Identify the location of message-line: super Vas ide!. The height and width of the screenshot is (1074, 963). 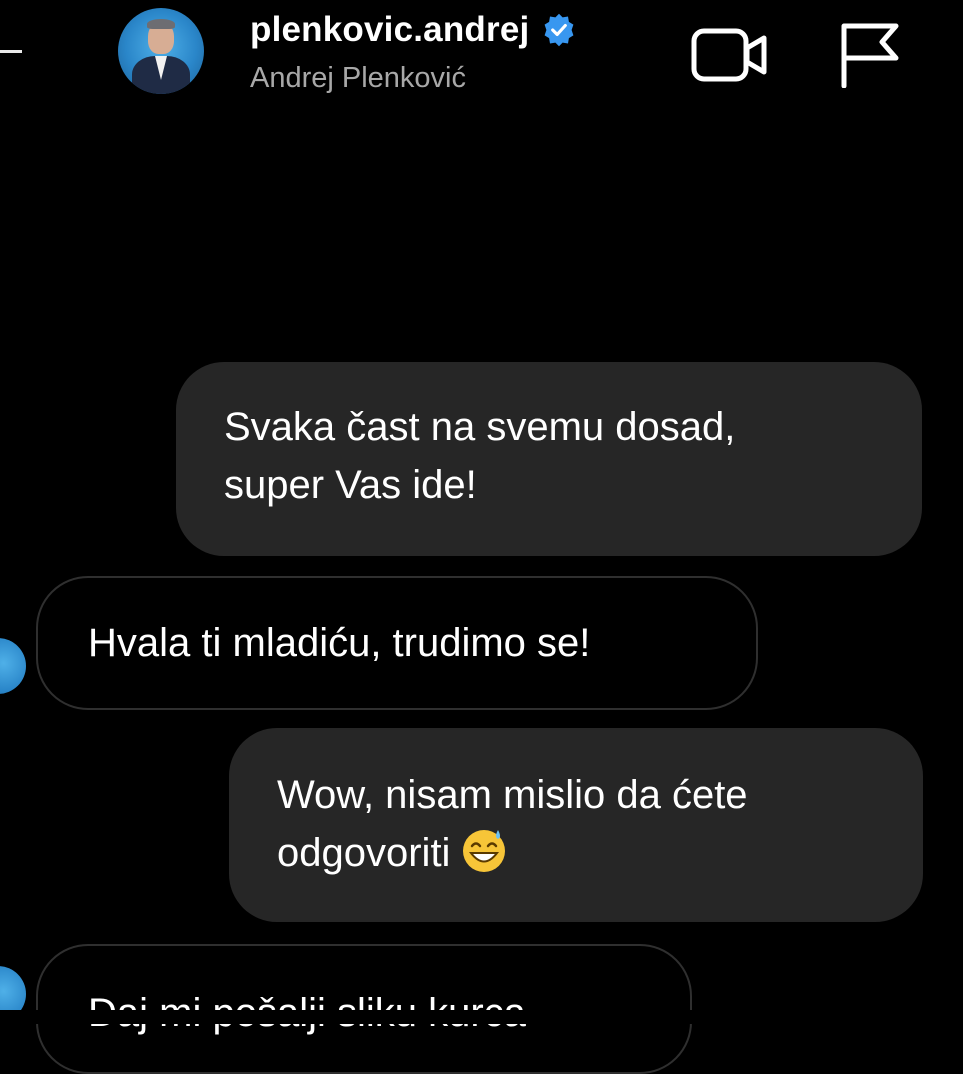
(350, 485).